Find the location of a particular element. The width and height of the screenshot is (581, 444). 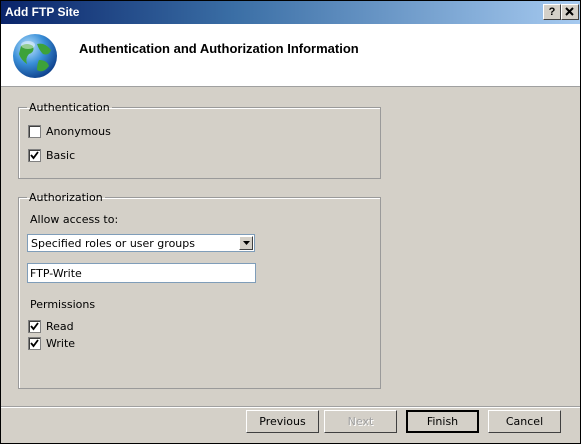

basic-checkbox is located at coordinates (34, 155).